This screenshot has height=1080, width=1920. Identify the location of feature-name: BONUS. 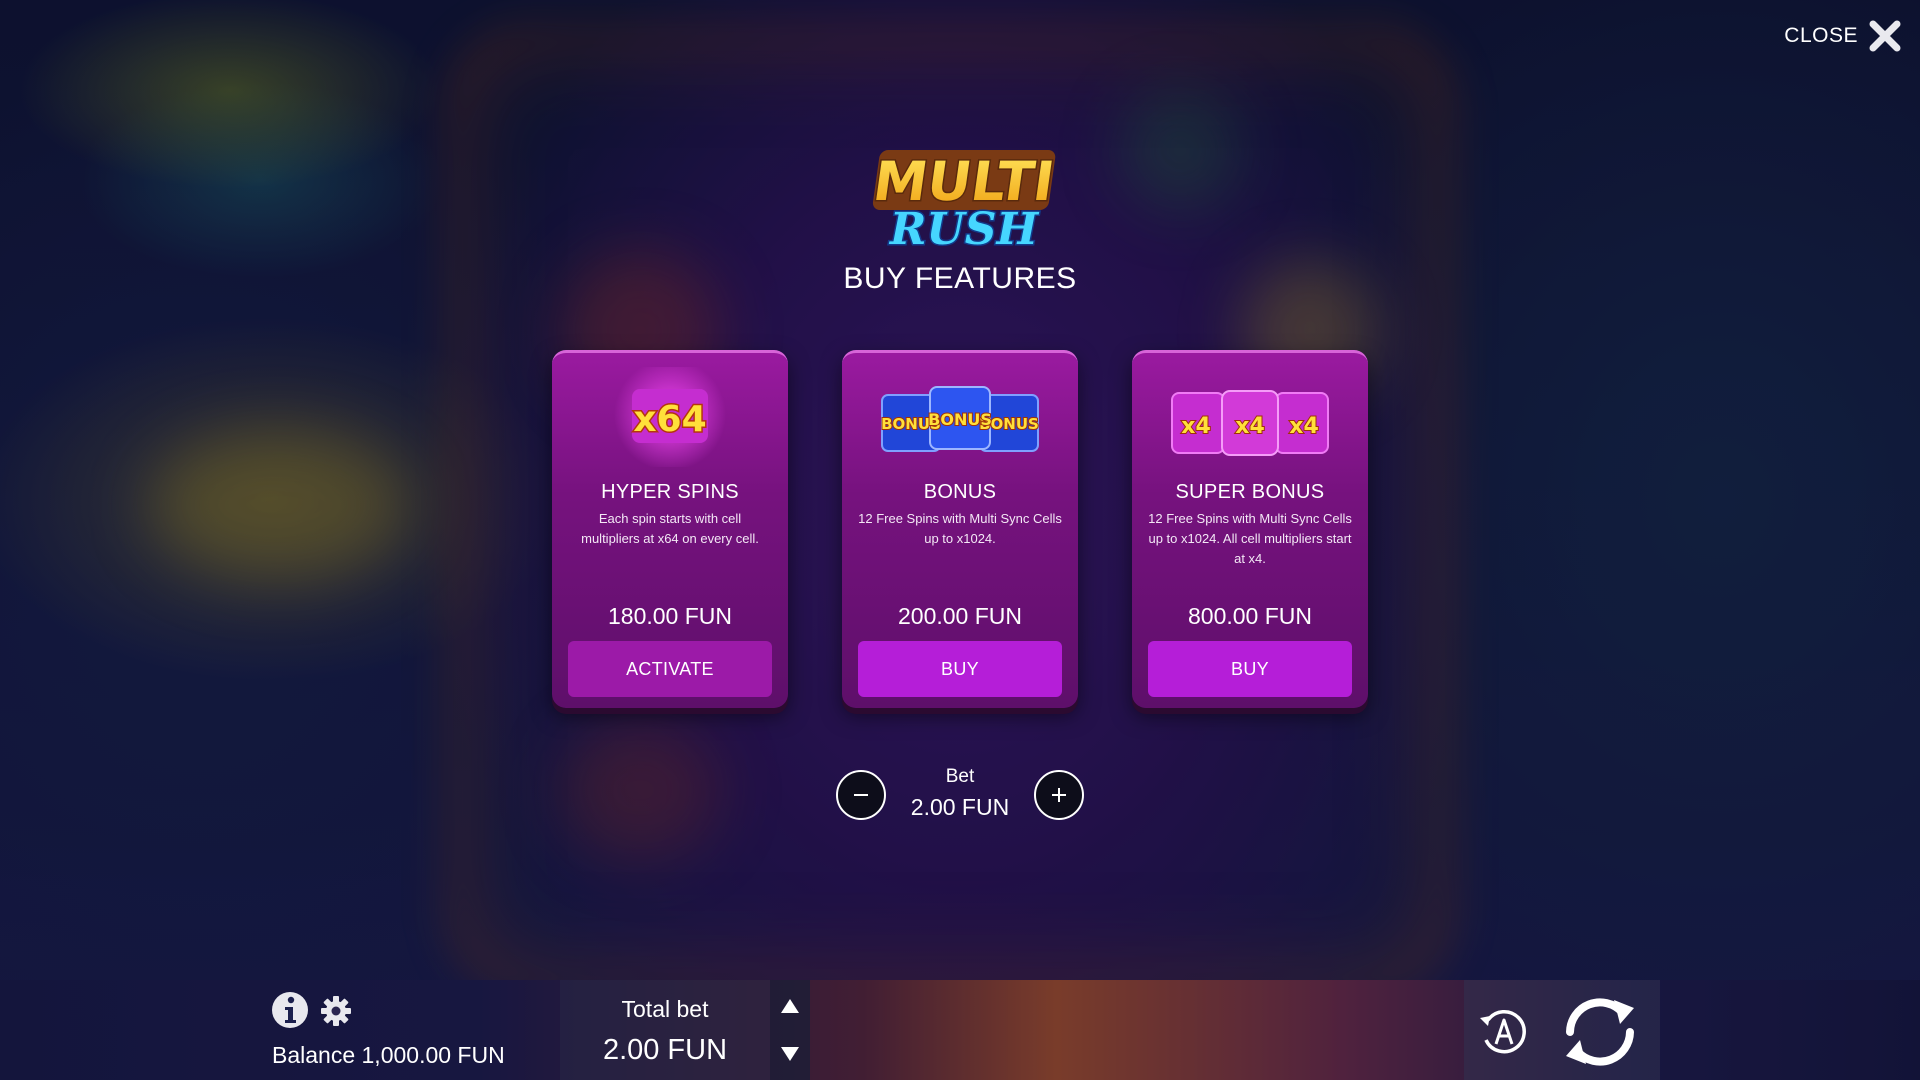
(960, 492).